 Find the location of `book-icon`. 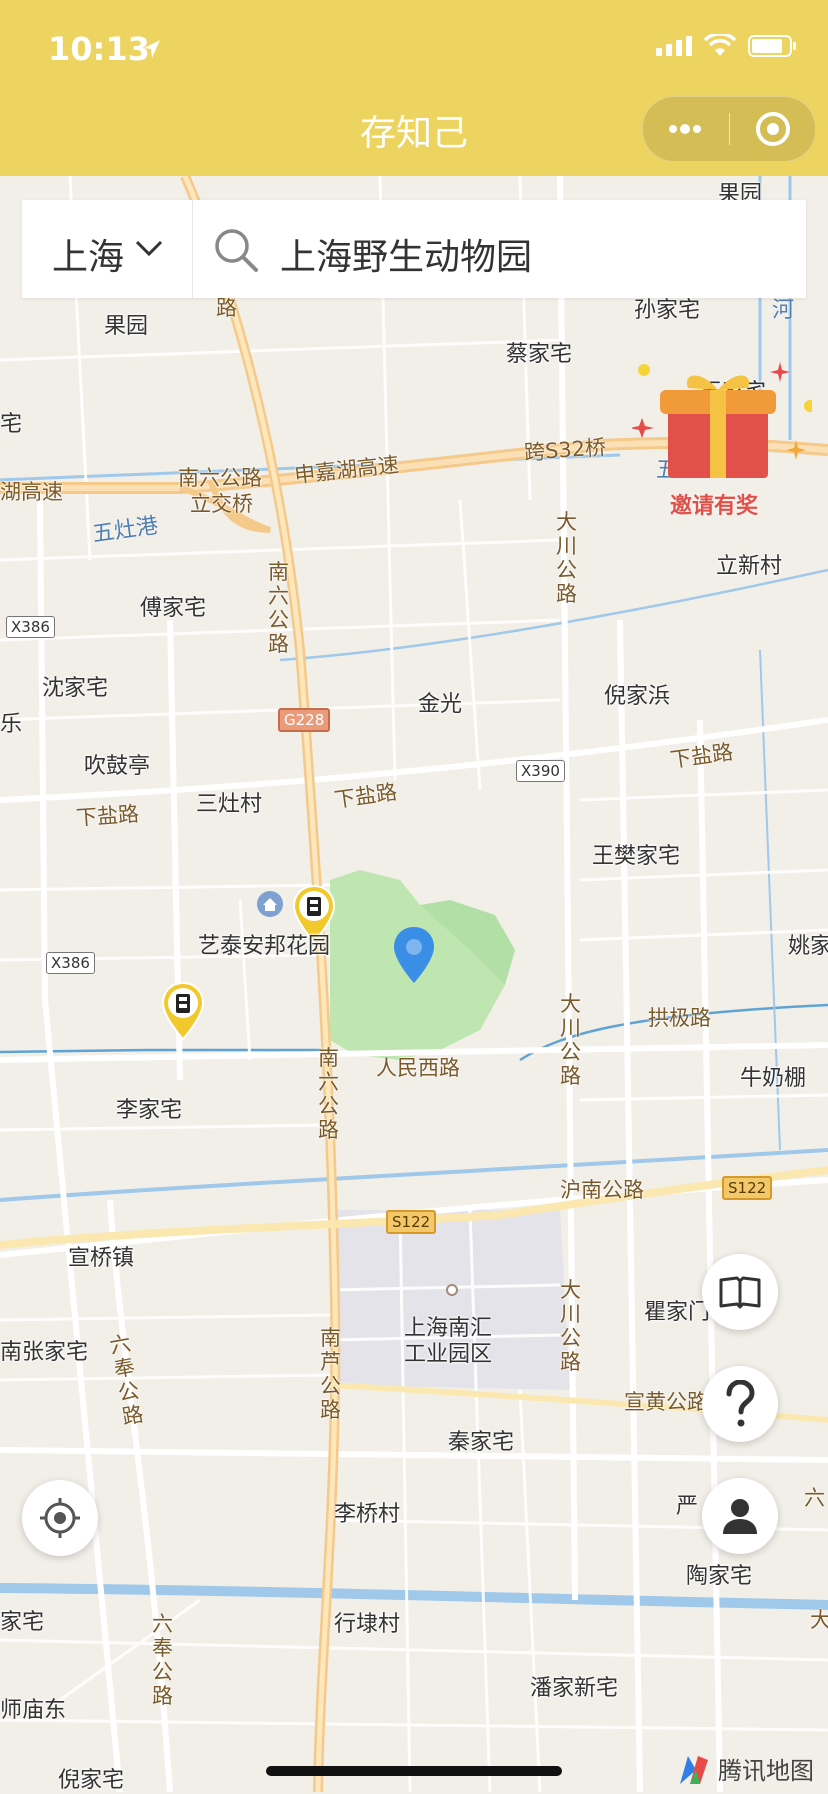

book-icon is located at coordinates (740, 1292).